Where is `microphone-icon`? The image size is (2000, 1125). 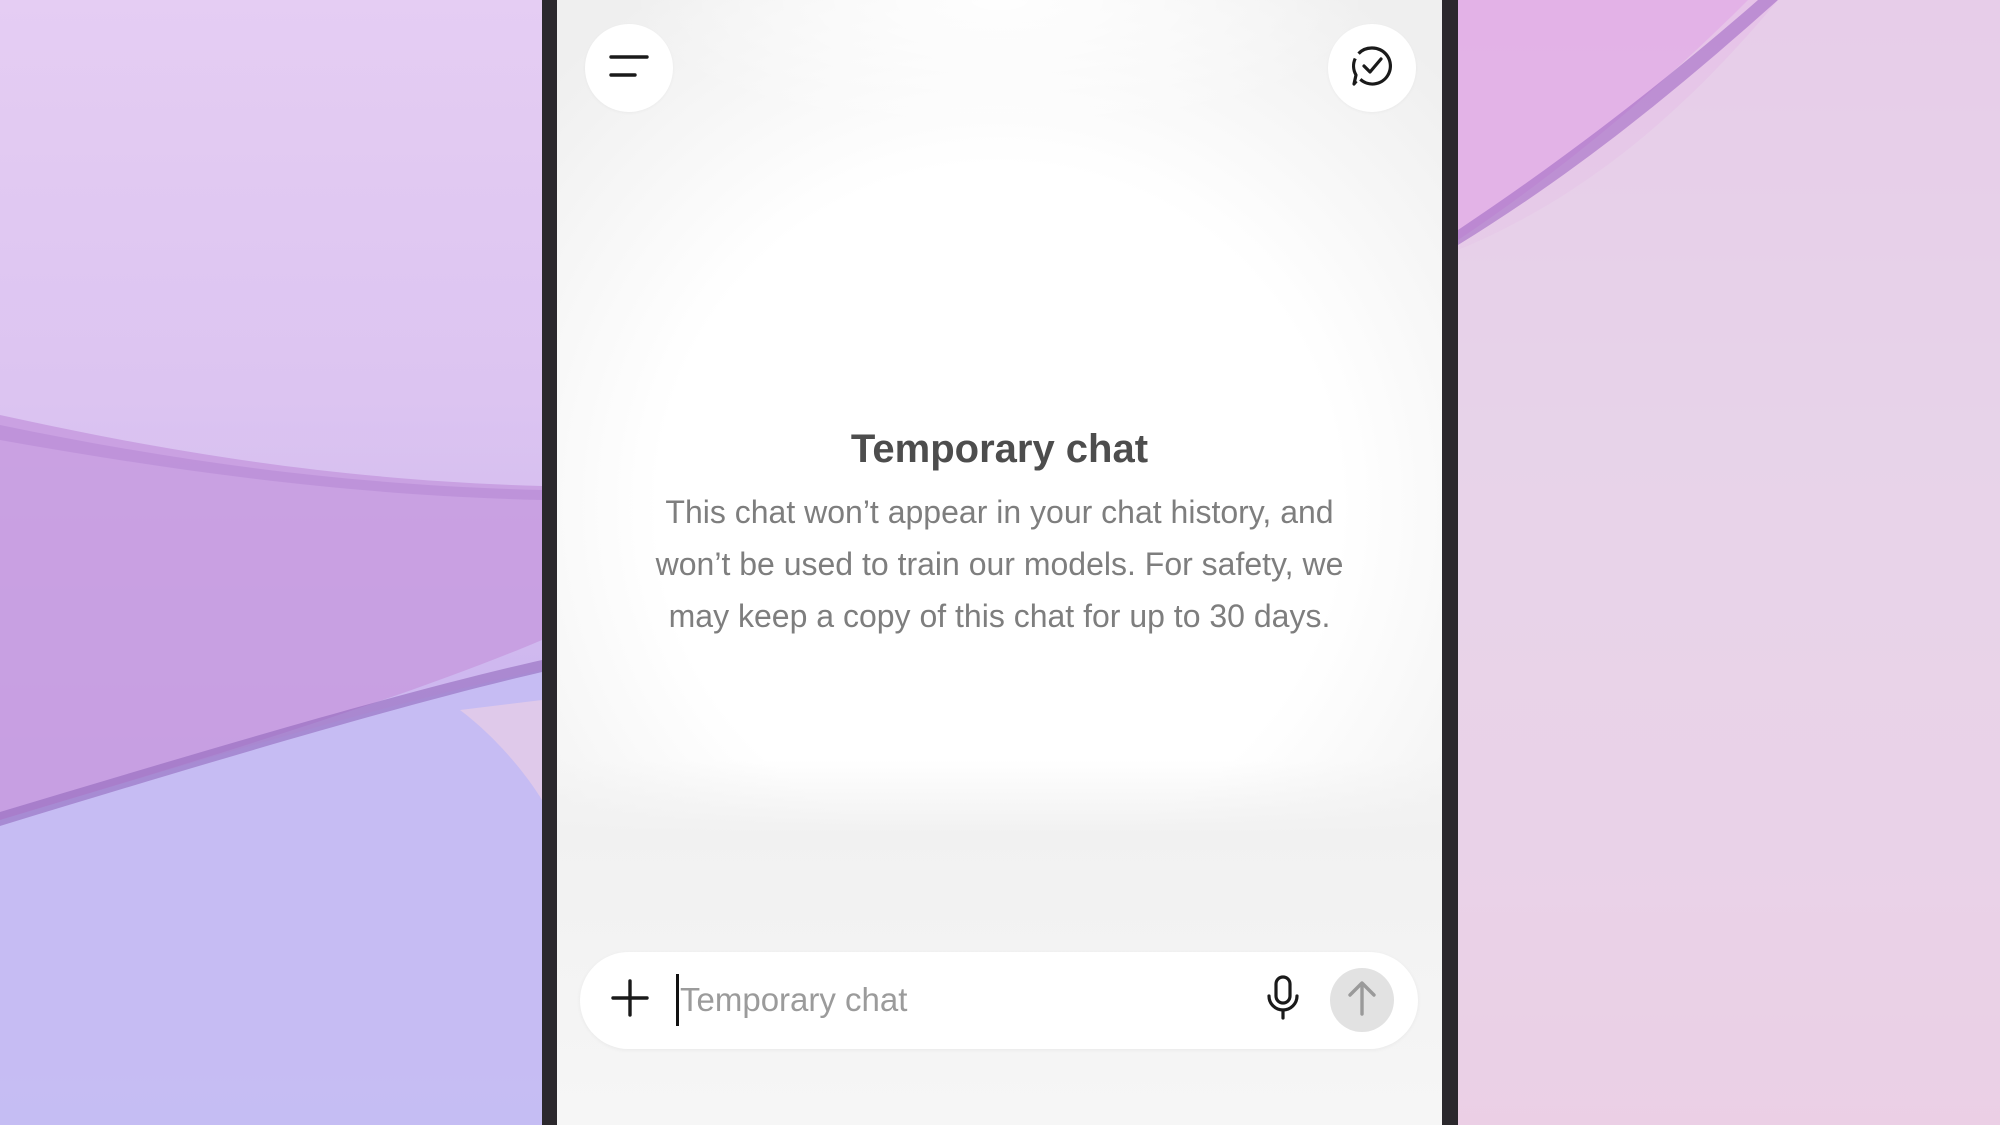
microphone-icon is located at coordinates (1283, 1000).